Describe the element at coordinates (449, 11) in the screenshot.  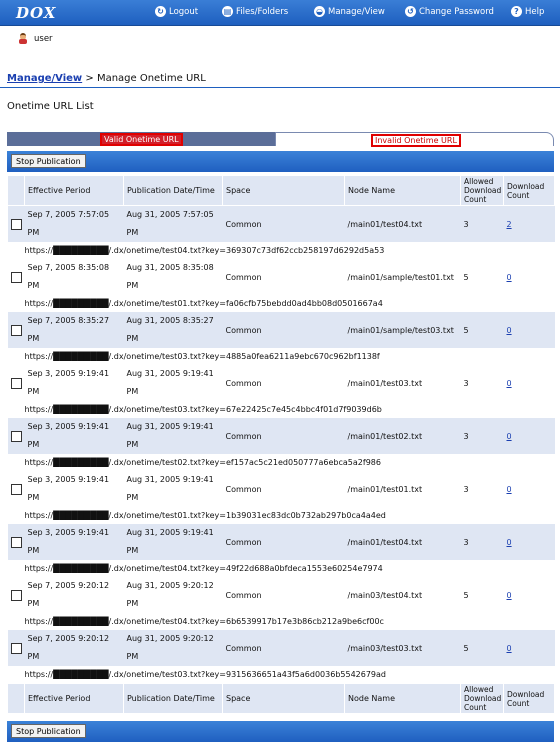
I see `nav-change-password: ↺ Change Password` at that location.